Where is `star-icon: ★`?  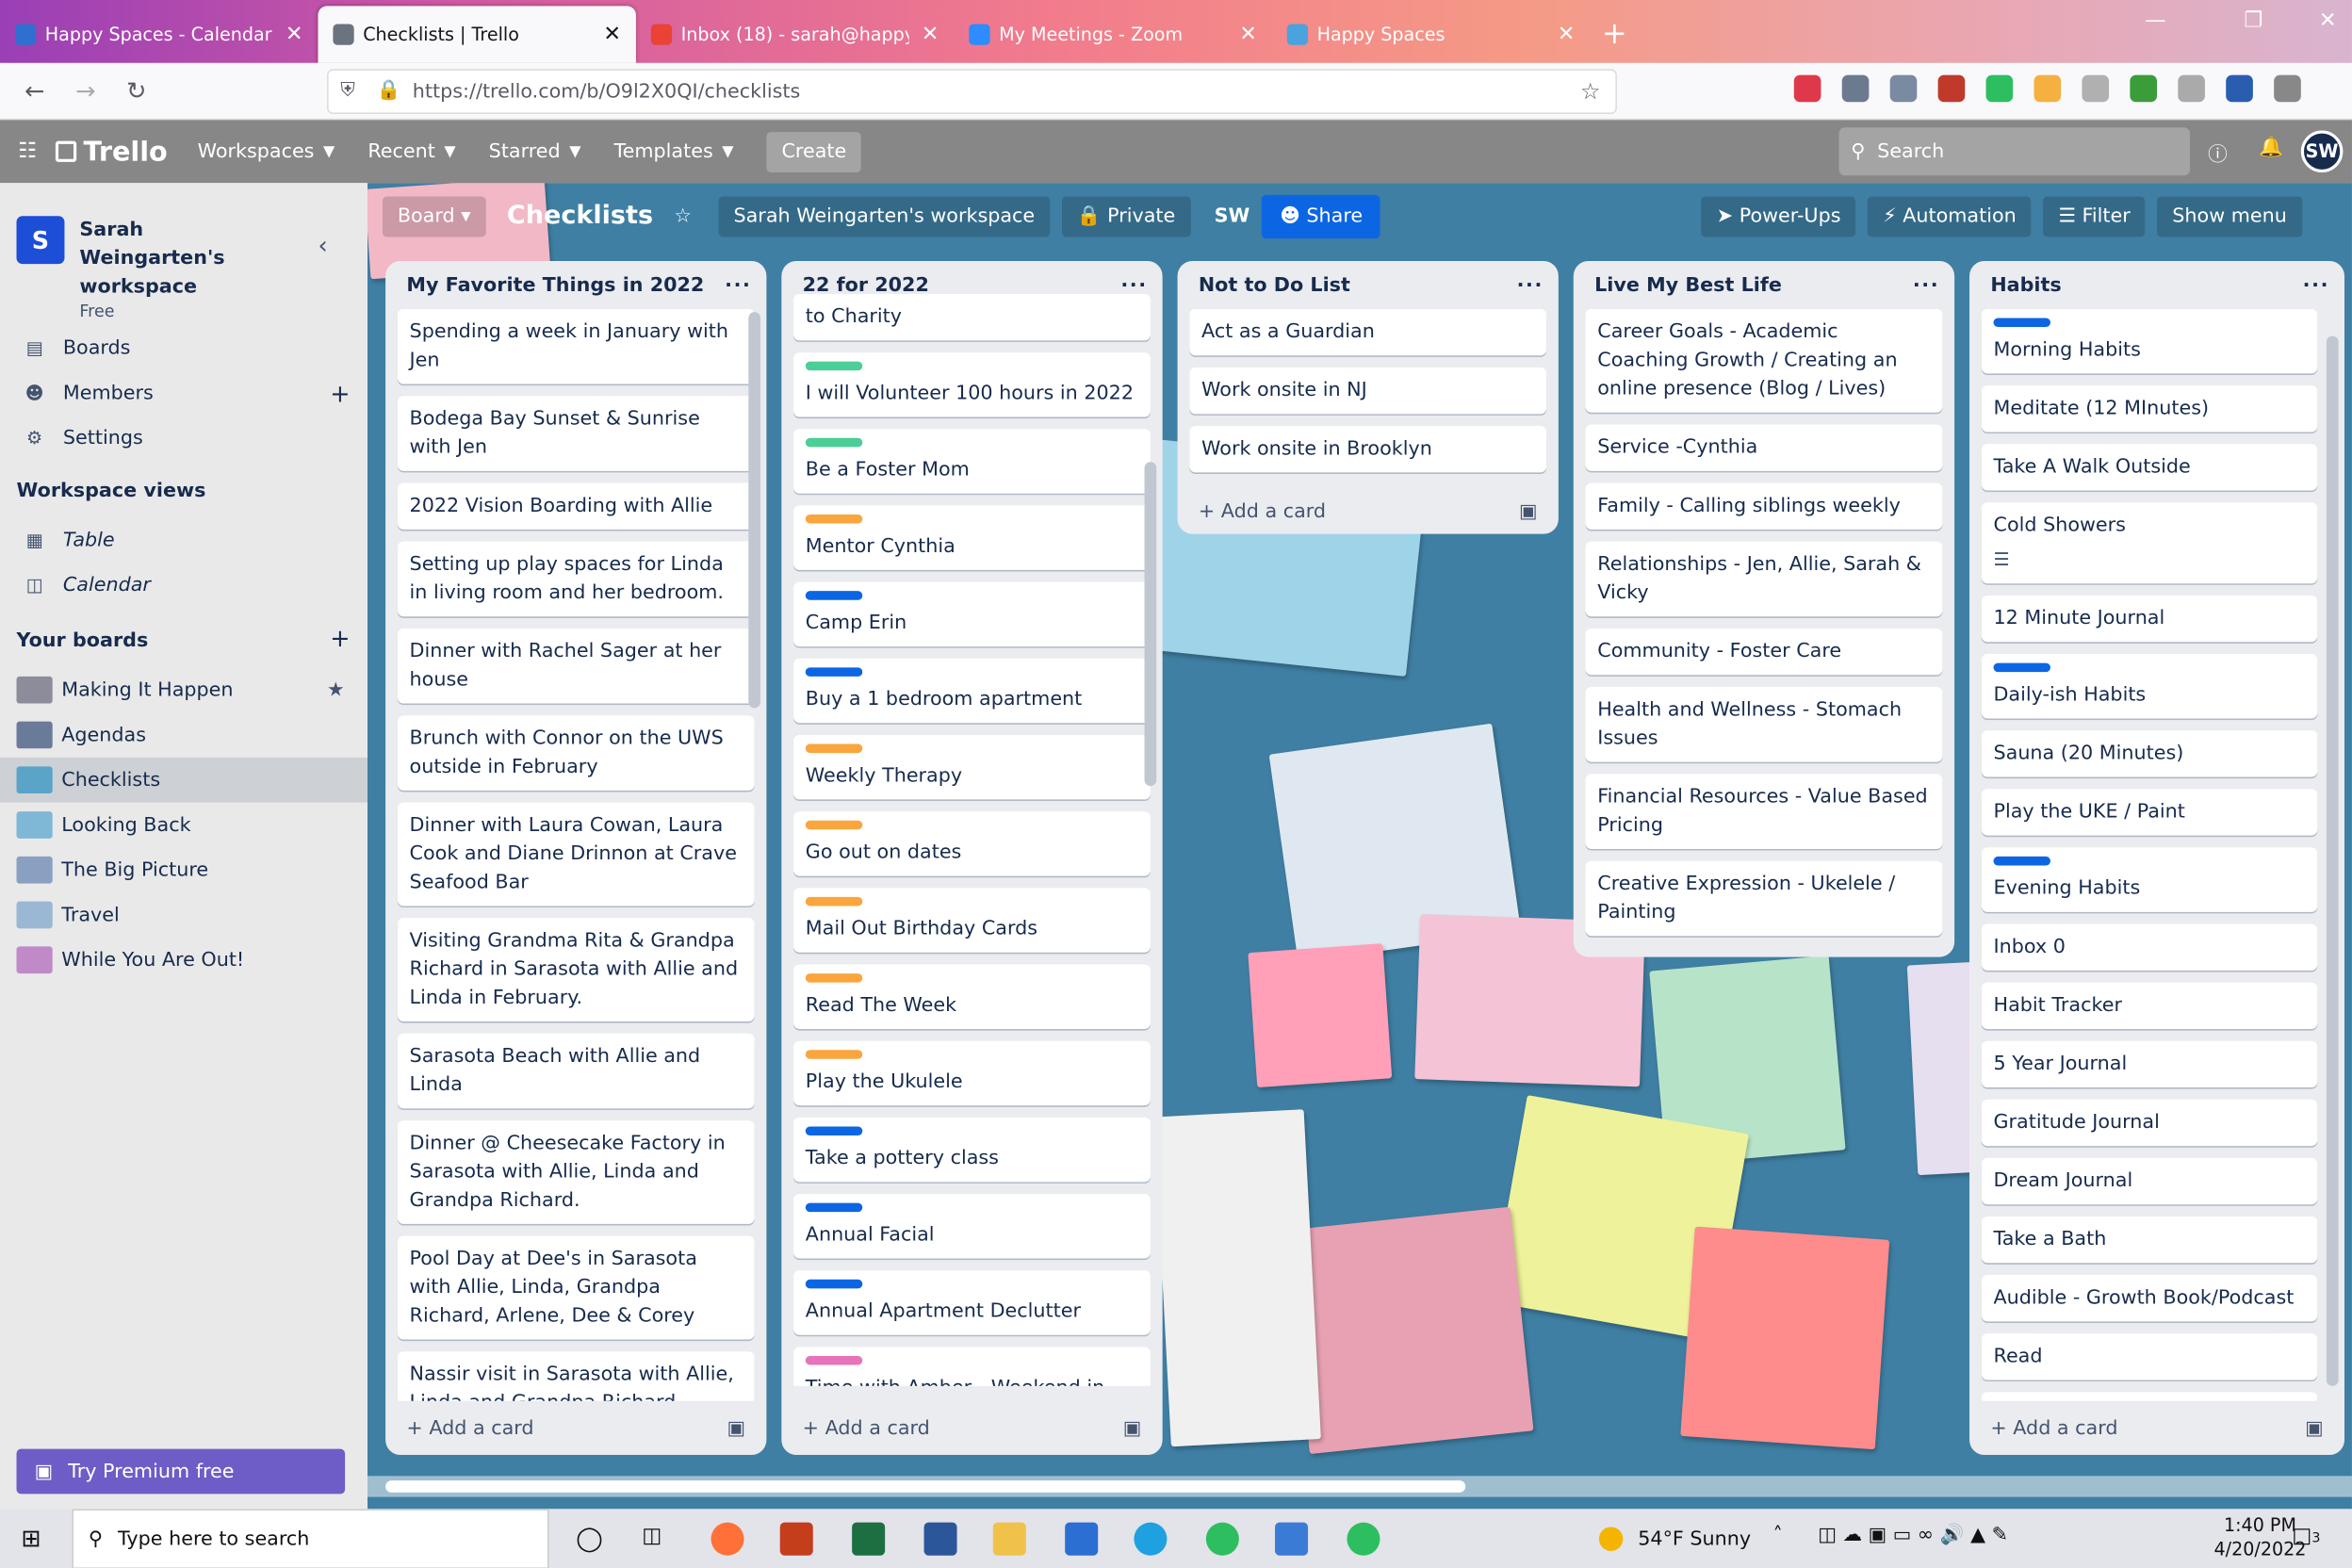
star-icon: ★ is located at coordinates (336, 689).